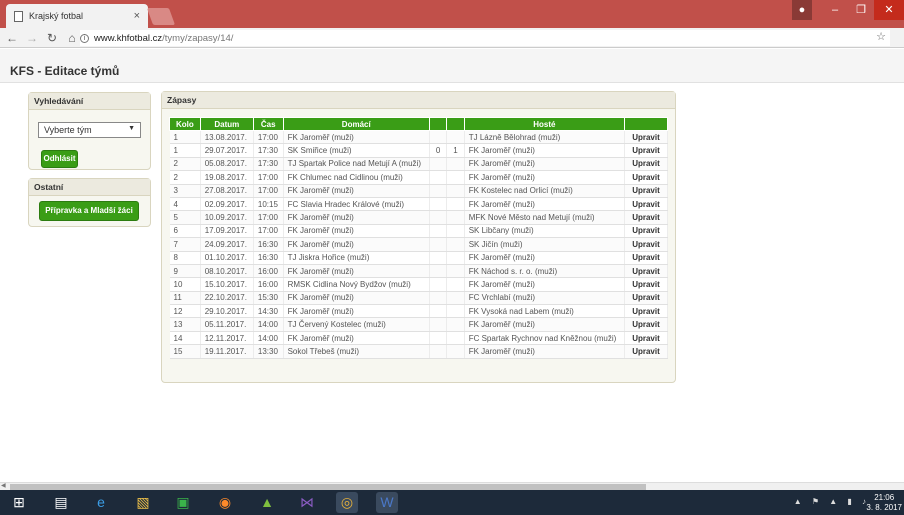  What do you see at coordinates (131, 128) in the screenshot?
I see `caret-down-icon: ▼` at bounding box center [131, 128].